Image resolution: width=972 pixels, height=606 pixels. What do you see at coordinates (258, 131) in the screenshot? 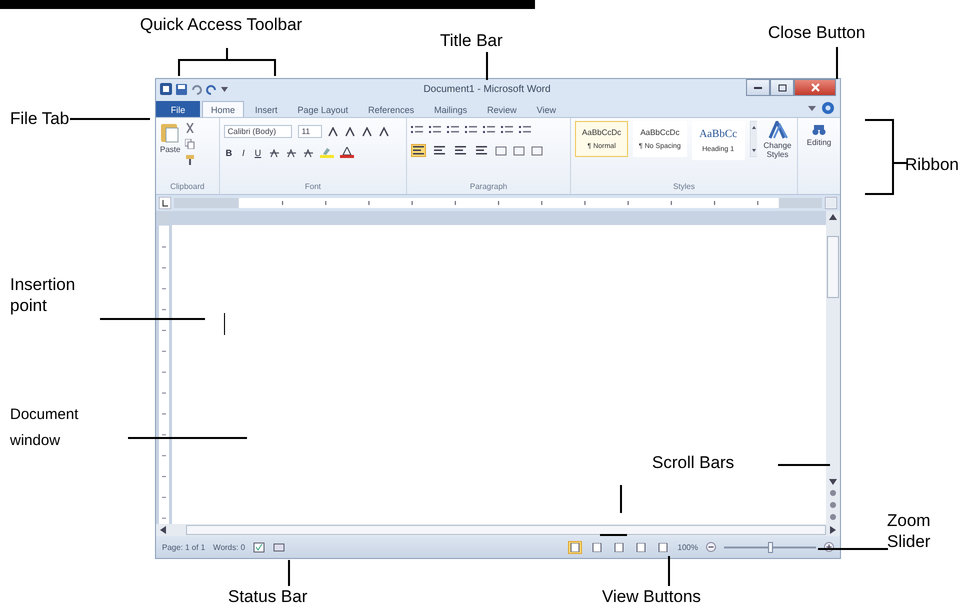
I see `font-name-field: Calibri (Body)` at bounding box center [258, 131].